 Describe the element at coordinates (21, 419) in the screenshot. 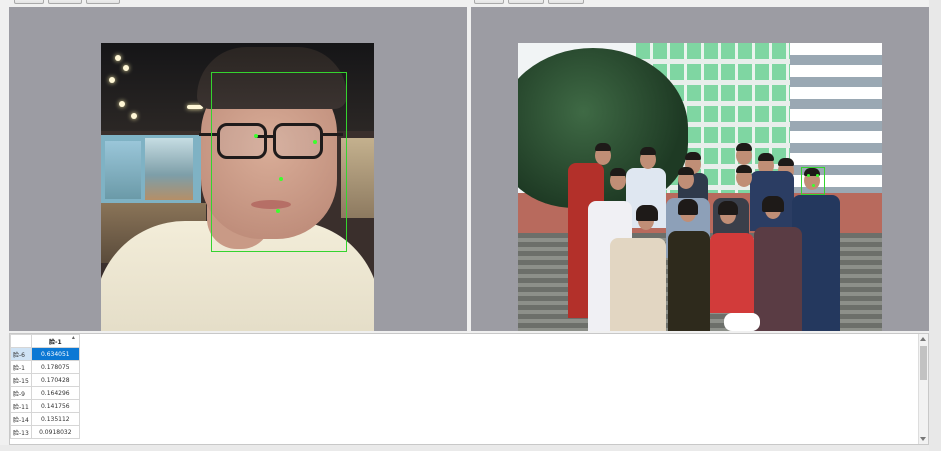

I see `row-header: 脸-14` at that location.